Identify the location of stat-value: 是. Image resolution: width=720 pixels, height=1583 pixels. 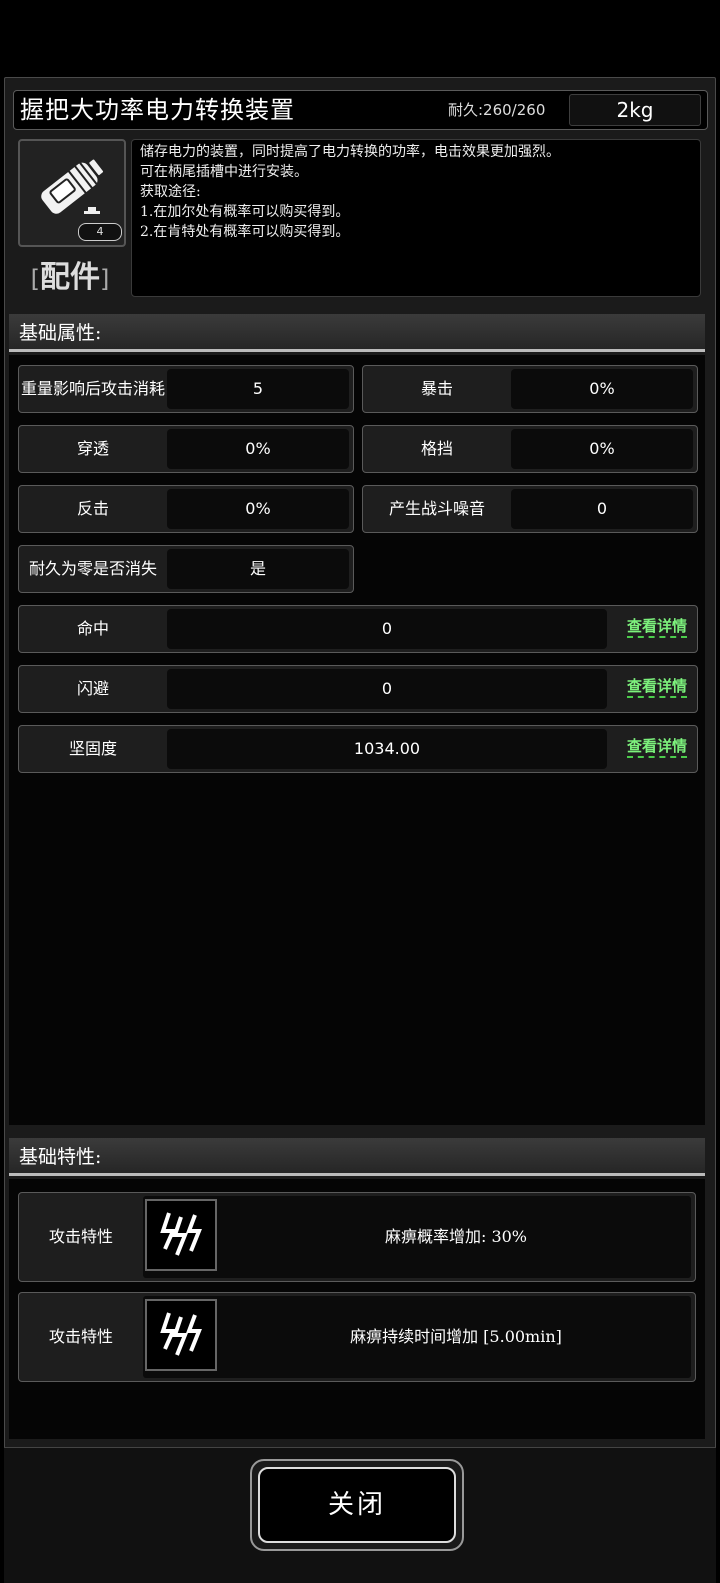
(258, 569).